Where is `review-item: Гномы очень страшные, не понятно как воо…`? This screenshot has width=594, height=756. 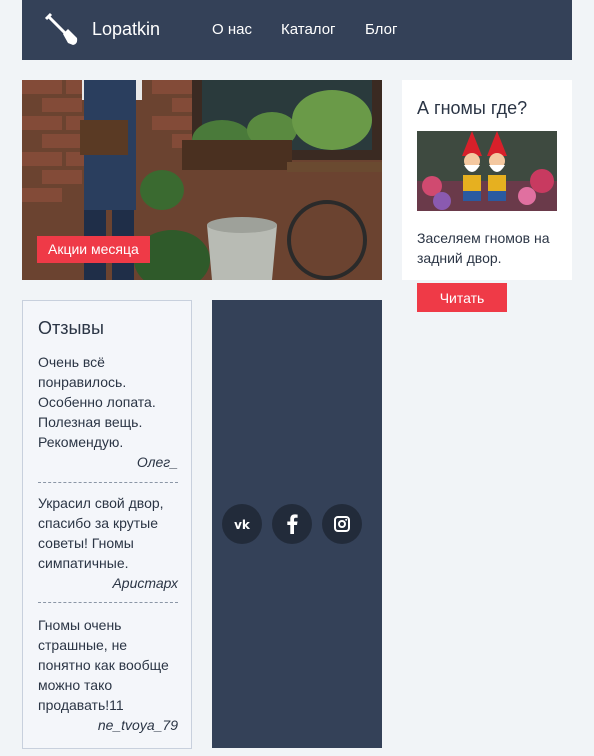 review-item: Гномы очень страшные, не понятно как воо… is located at coordinates (108, 675).